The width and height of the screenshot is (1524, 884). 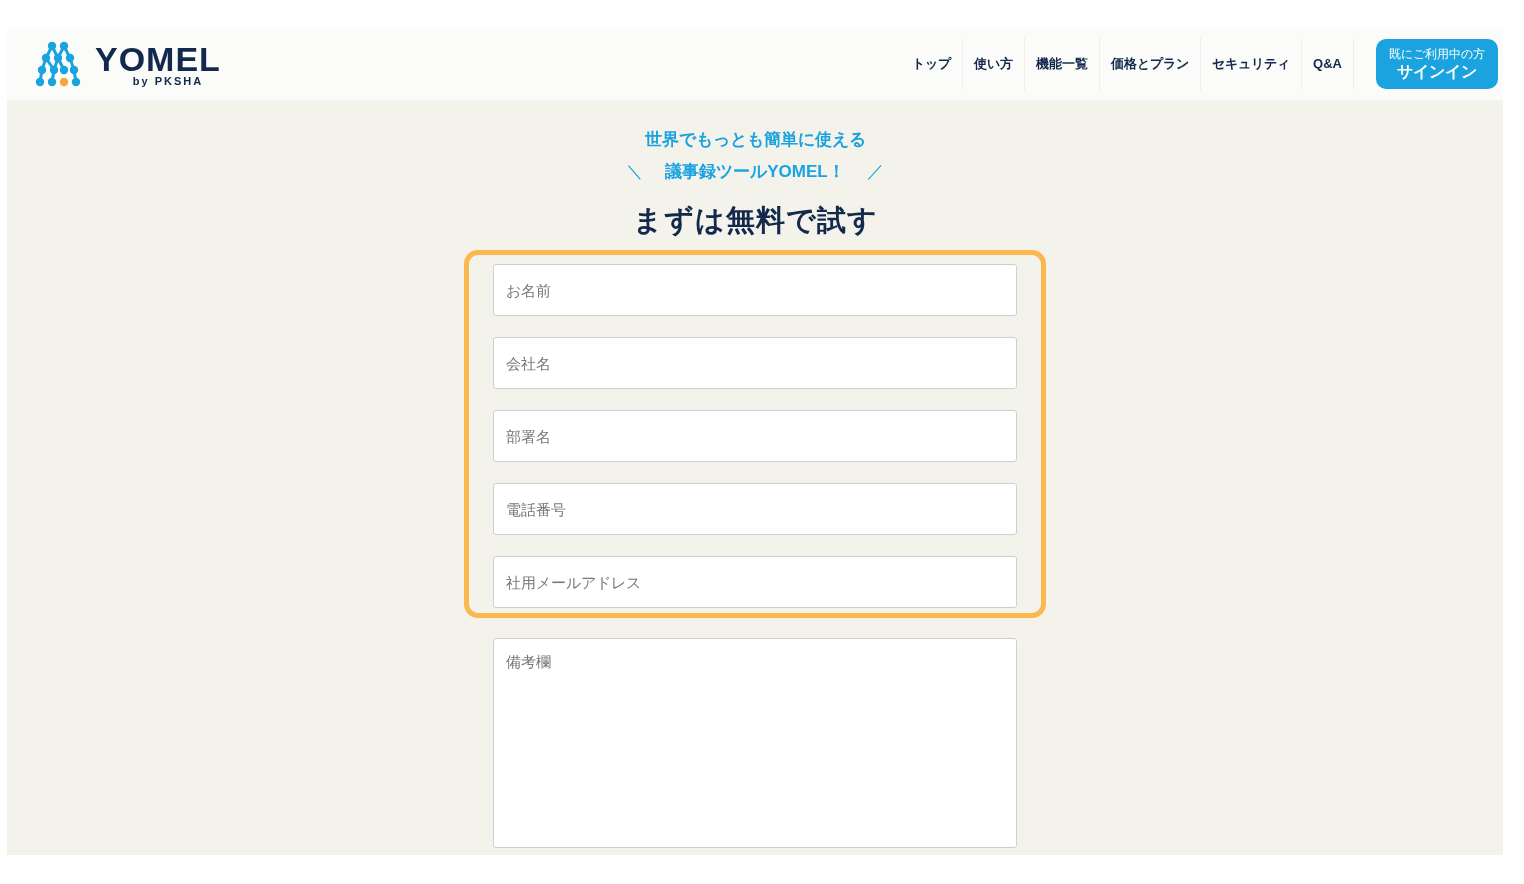 What do you see at coordinates (755, 171) in the screenshot?
I see `tagline: 議事録ツールYOMEL！` at bounding box center [755, 171].